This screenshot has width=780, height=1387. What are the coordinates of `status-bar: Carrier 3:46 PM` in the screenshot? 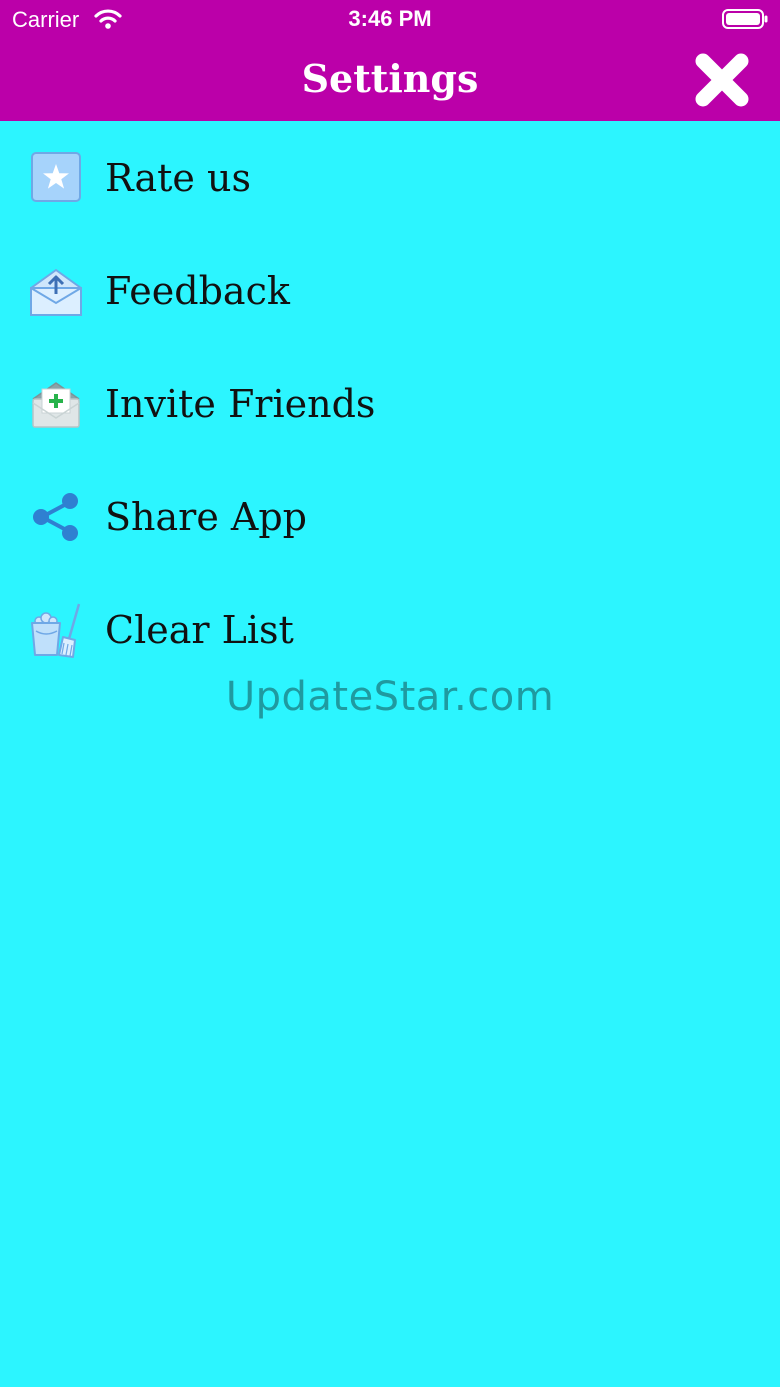 It's located at (390, 20).